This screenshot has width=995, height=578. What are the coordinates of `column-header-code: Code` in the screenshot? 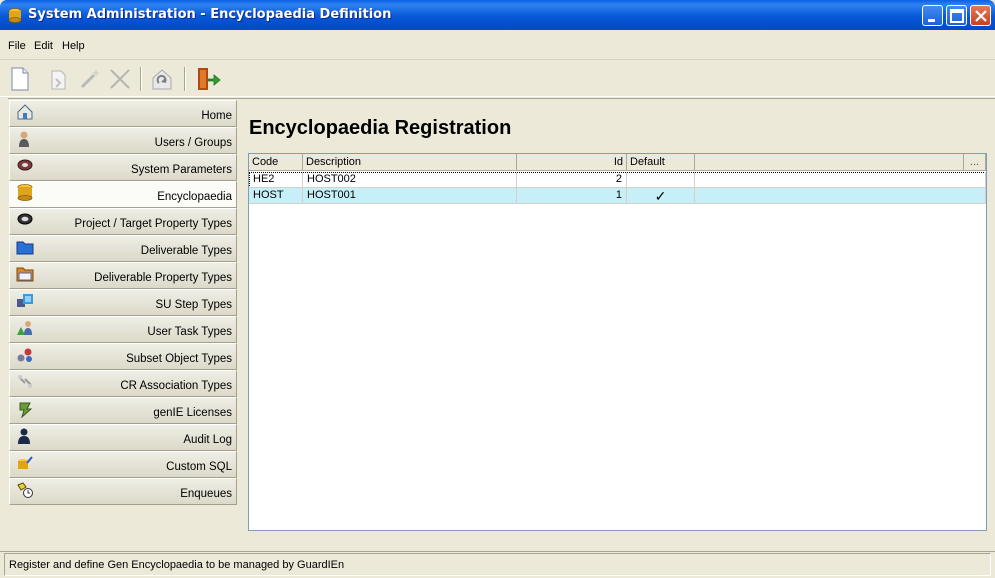 It's located at (276, 162).